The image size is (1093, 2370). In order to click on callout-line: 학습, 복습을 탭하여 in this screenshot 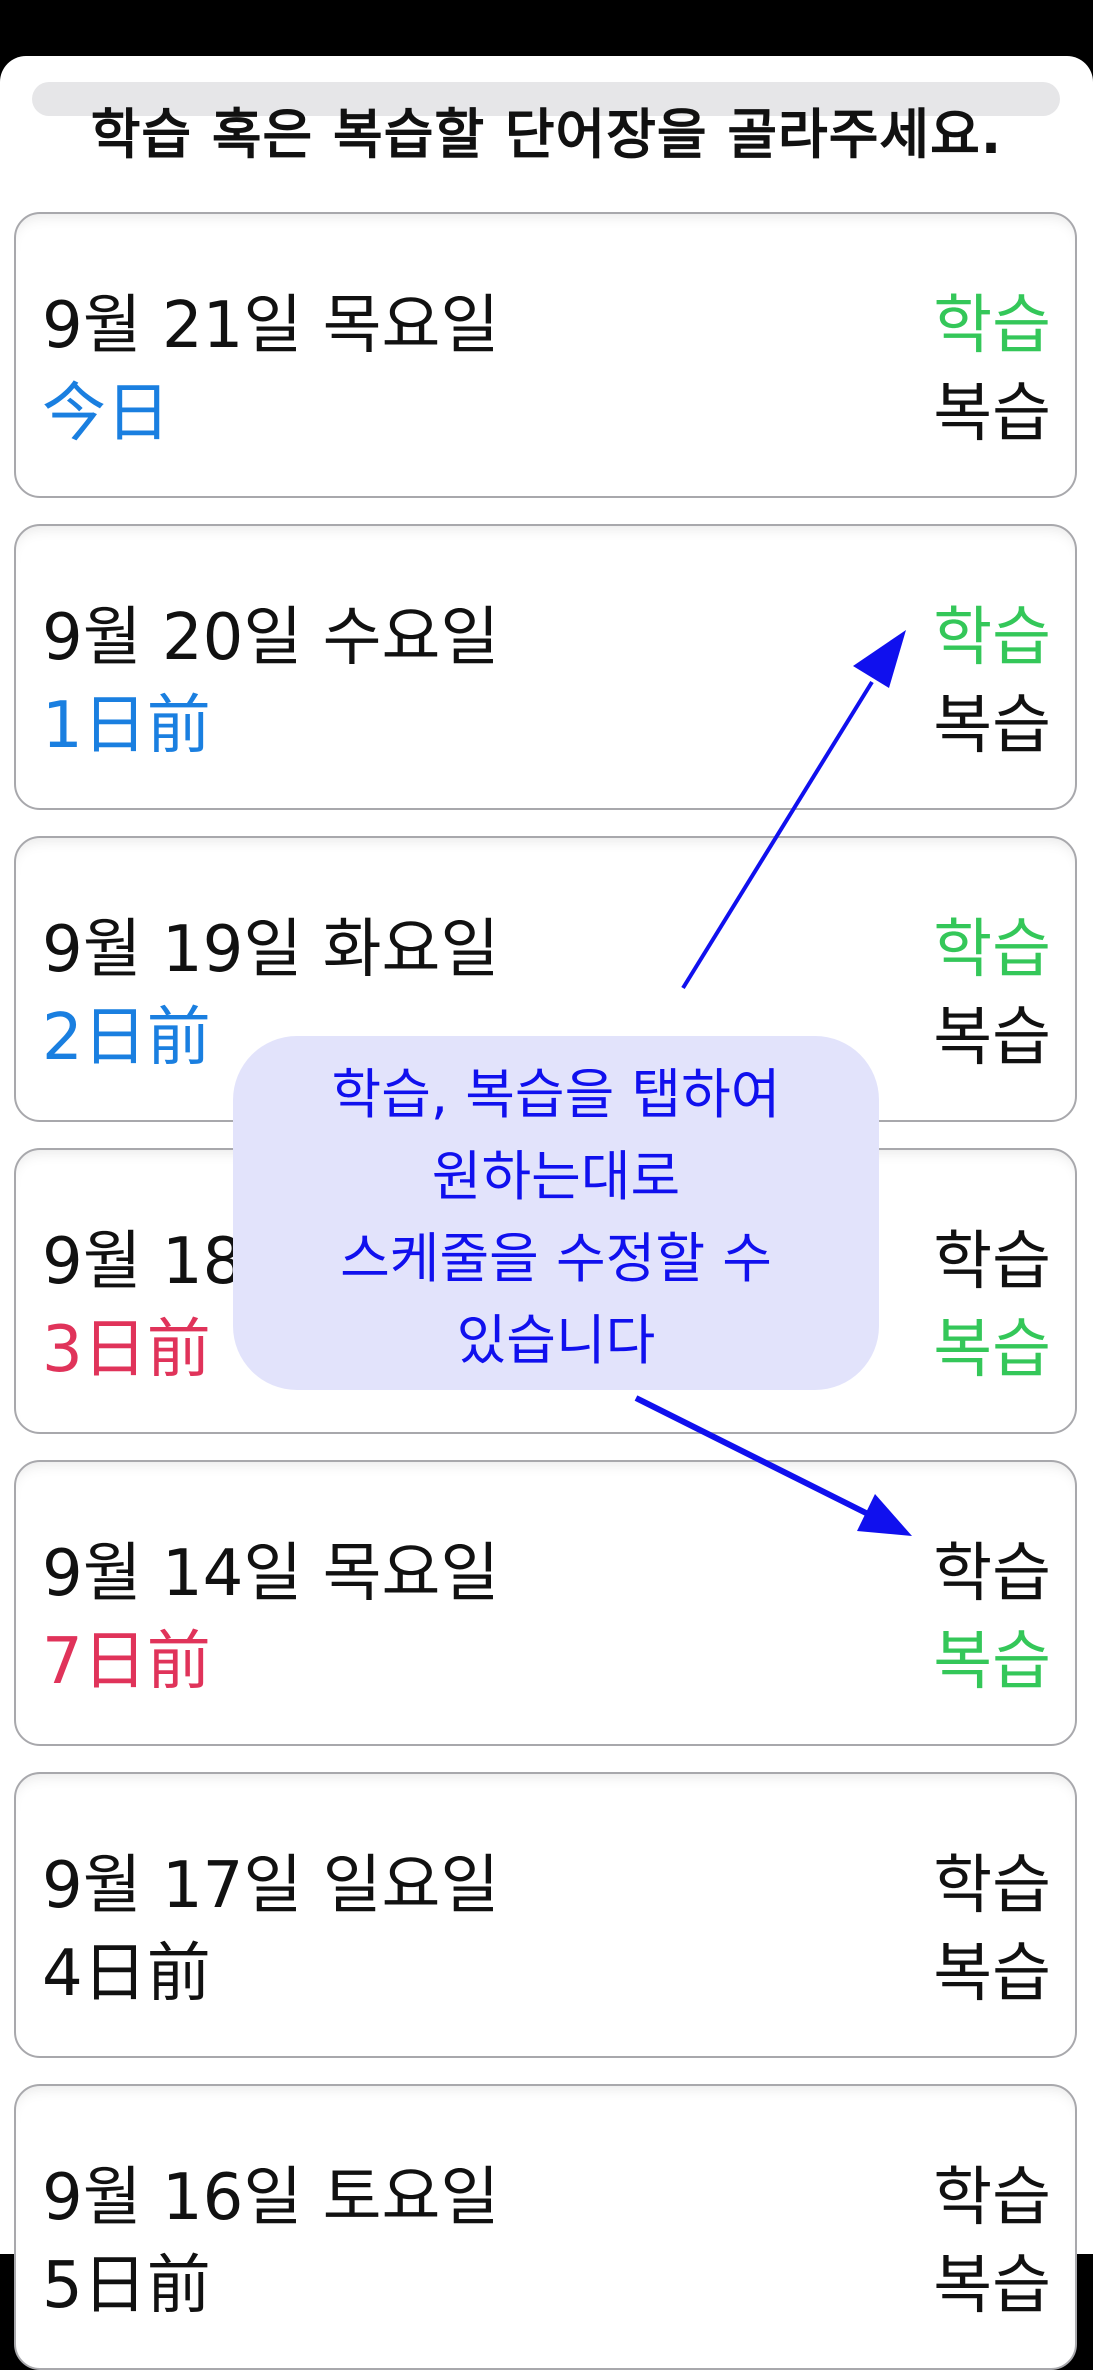, I will do `click(556, 1094)`.